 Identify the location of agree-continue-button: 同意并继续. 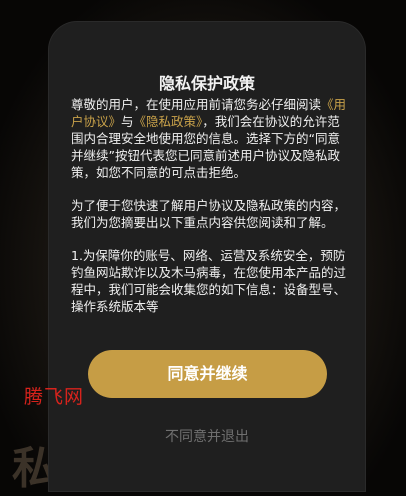
(207, 374).